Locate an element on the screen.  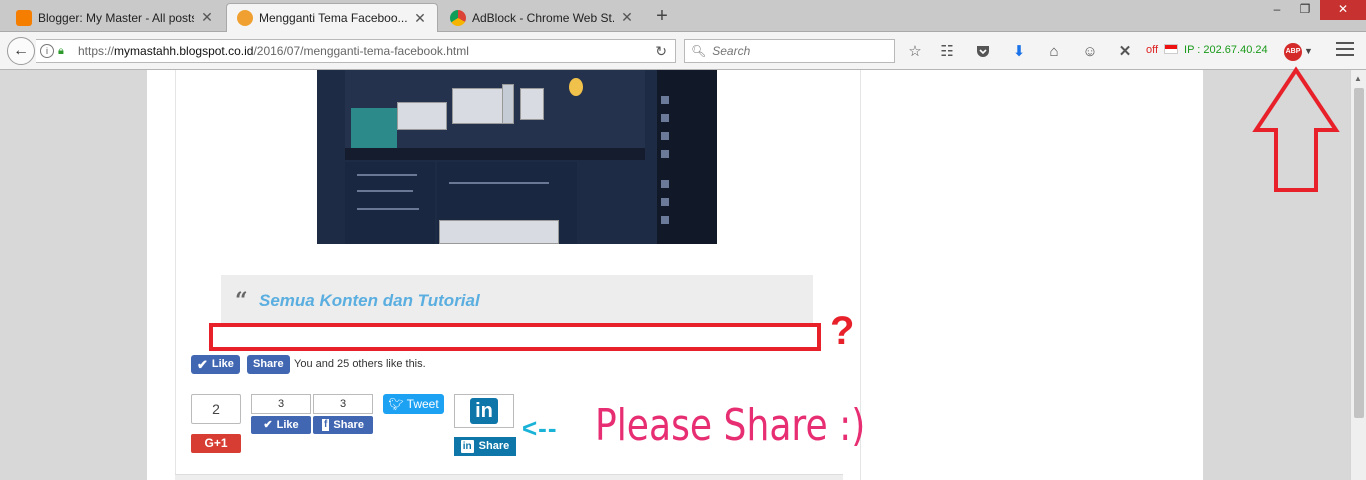
scrollbar-thumb is located at coordinates (1359, 253).